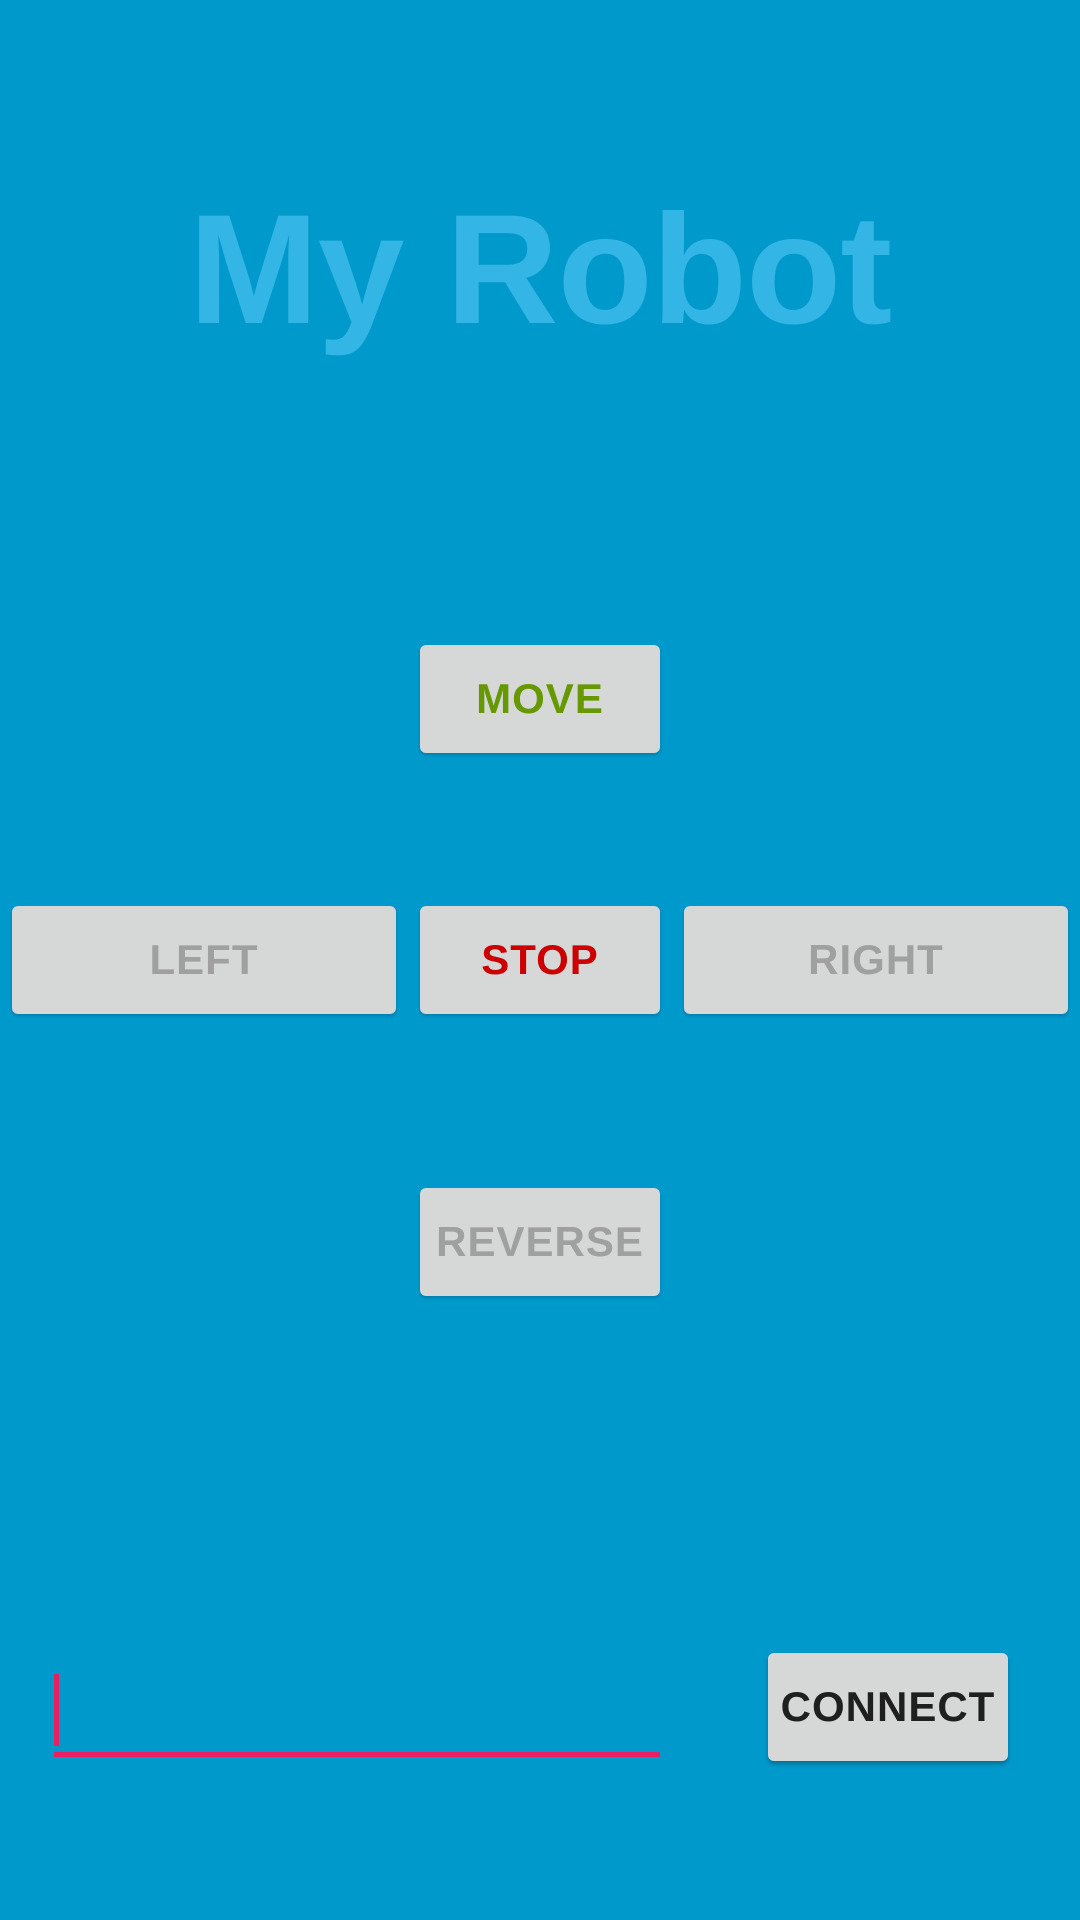 Image resolution: width=1080 pixels, height=1920 pixels. Describe the element at coordinates (357, 1754) in the screenshot. I see `input-focus-underline` at that location.